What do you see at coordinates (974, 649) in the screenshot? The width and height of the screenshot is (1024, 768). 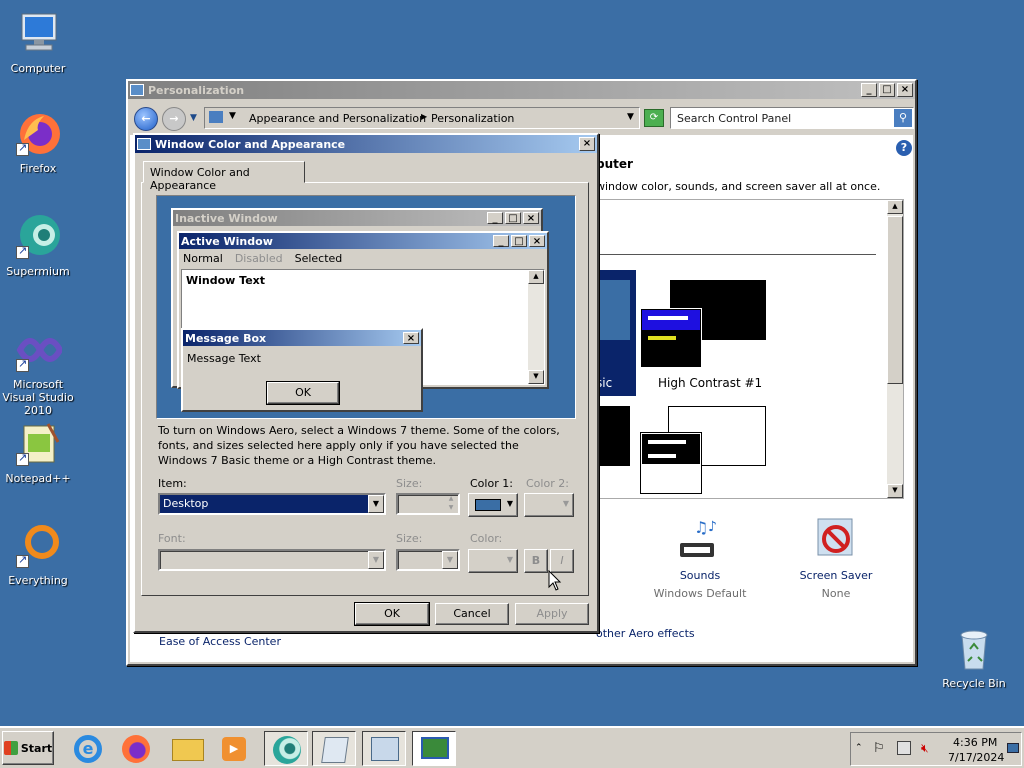 I see `recycle-bin-icon` at bounding box center [974, 649].